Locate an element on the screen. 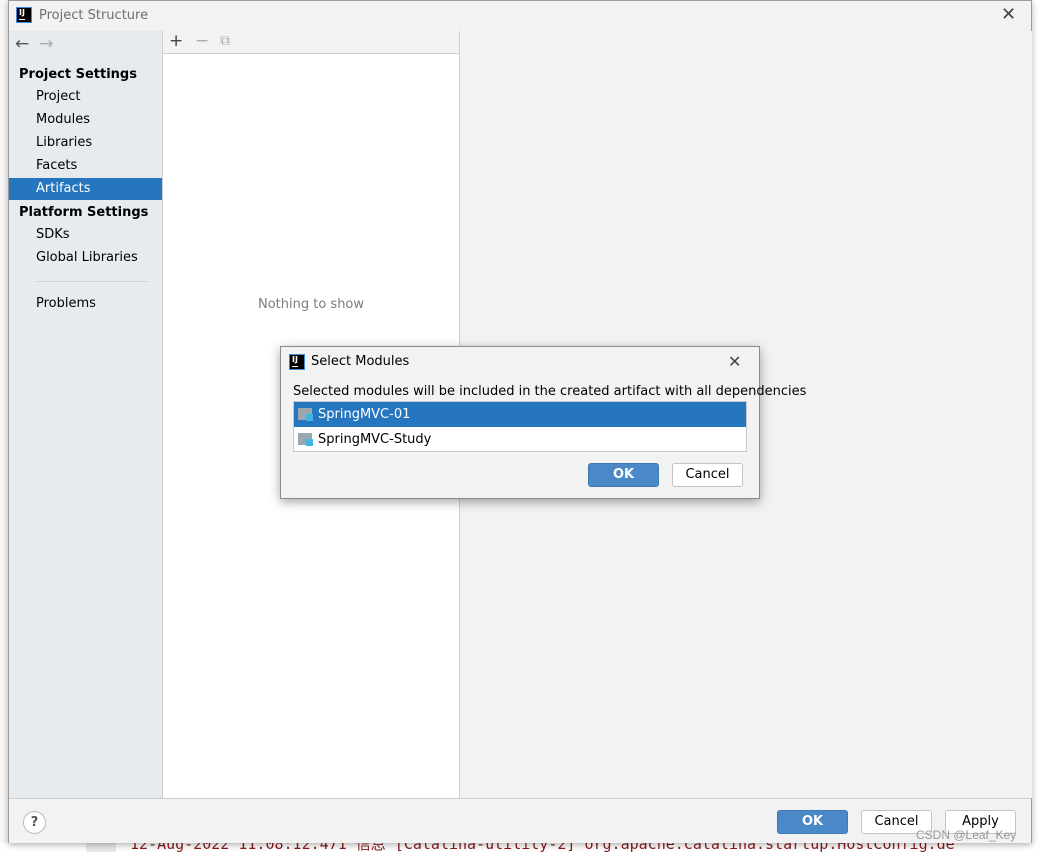 The height and width of the screenshot is (852, 1040). modal-close-icon: ✕ is located at coordinates (734, 362).